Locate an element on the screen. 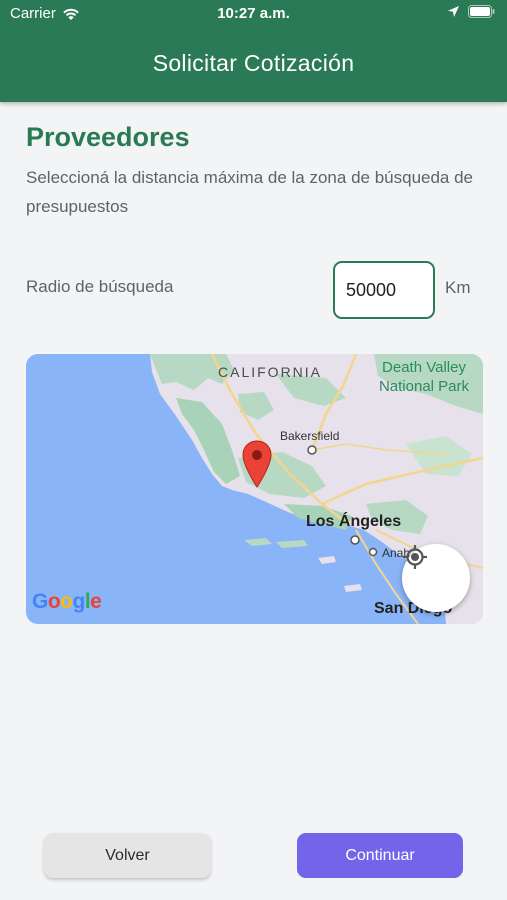  app-header: Carrier 10:27 a.m. Solicitar Cotización is located at coordinates (253, 51).